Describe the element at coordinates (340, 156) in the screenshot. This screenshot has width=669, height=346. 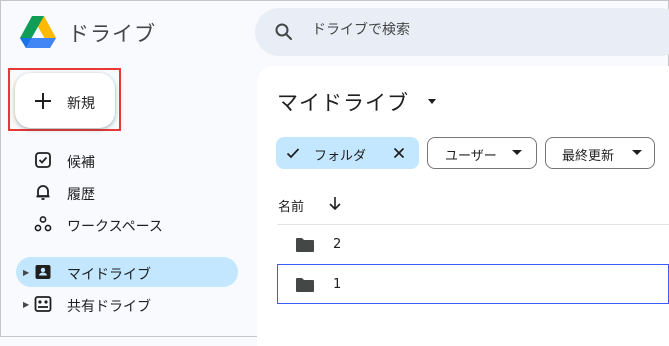
I see `filter-chip-label: フォルダ` at that location.